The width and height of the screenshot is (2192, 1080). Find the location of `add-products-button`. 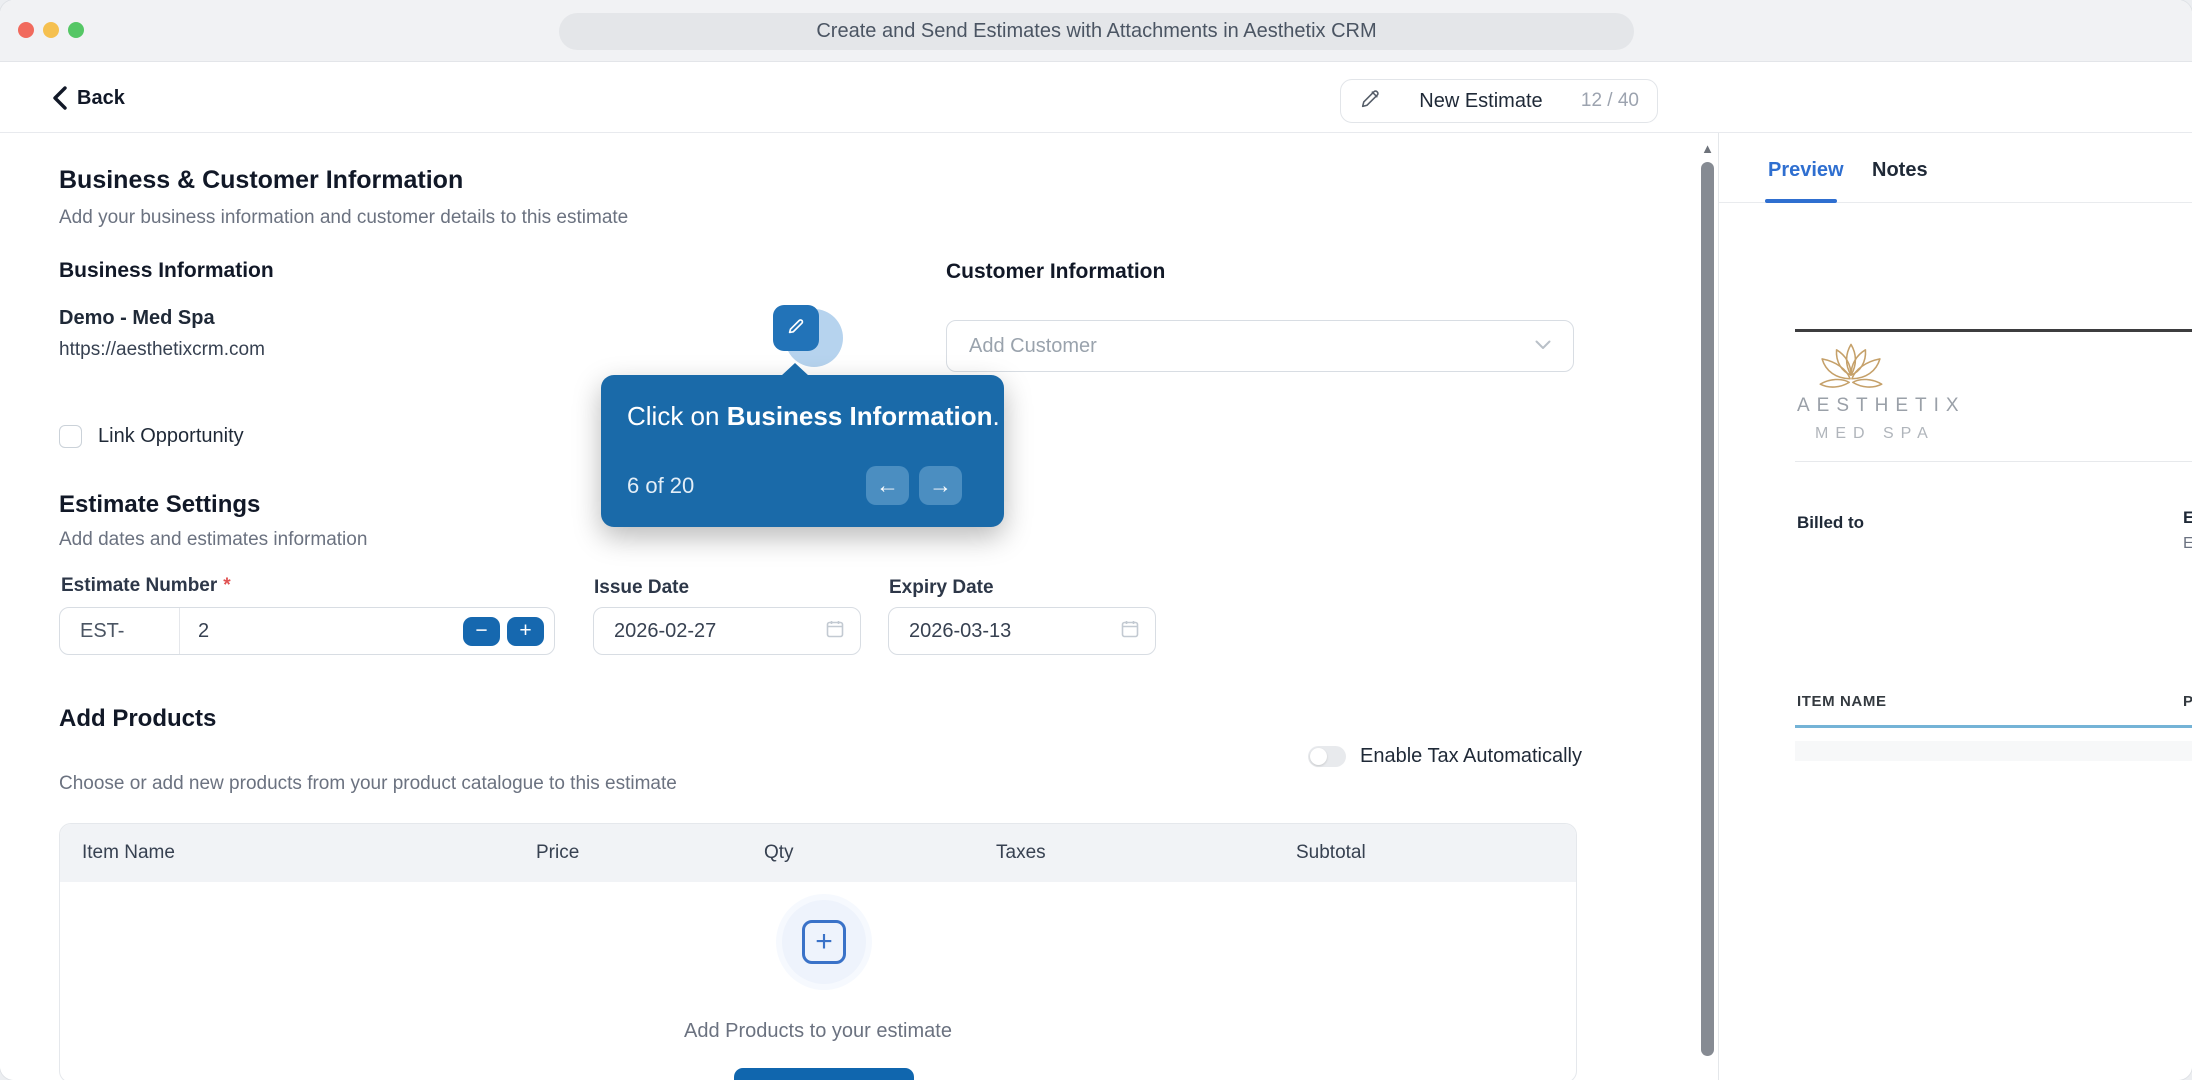

add-products-button is located at coordinates (824, 1074).